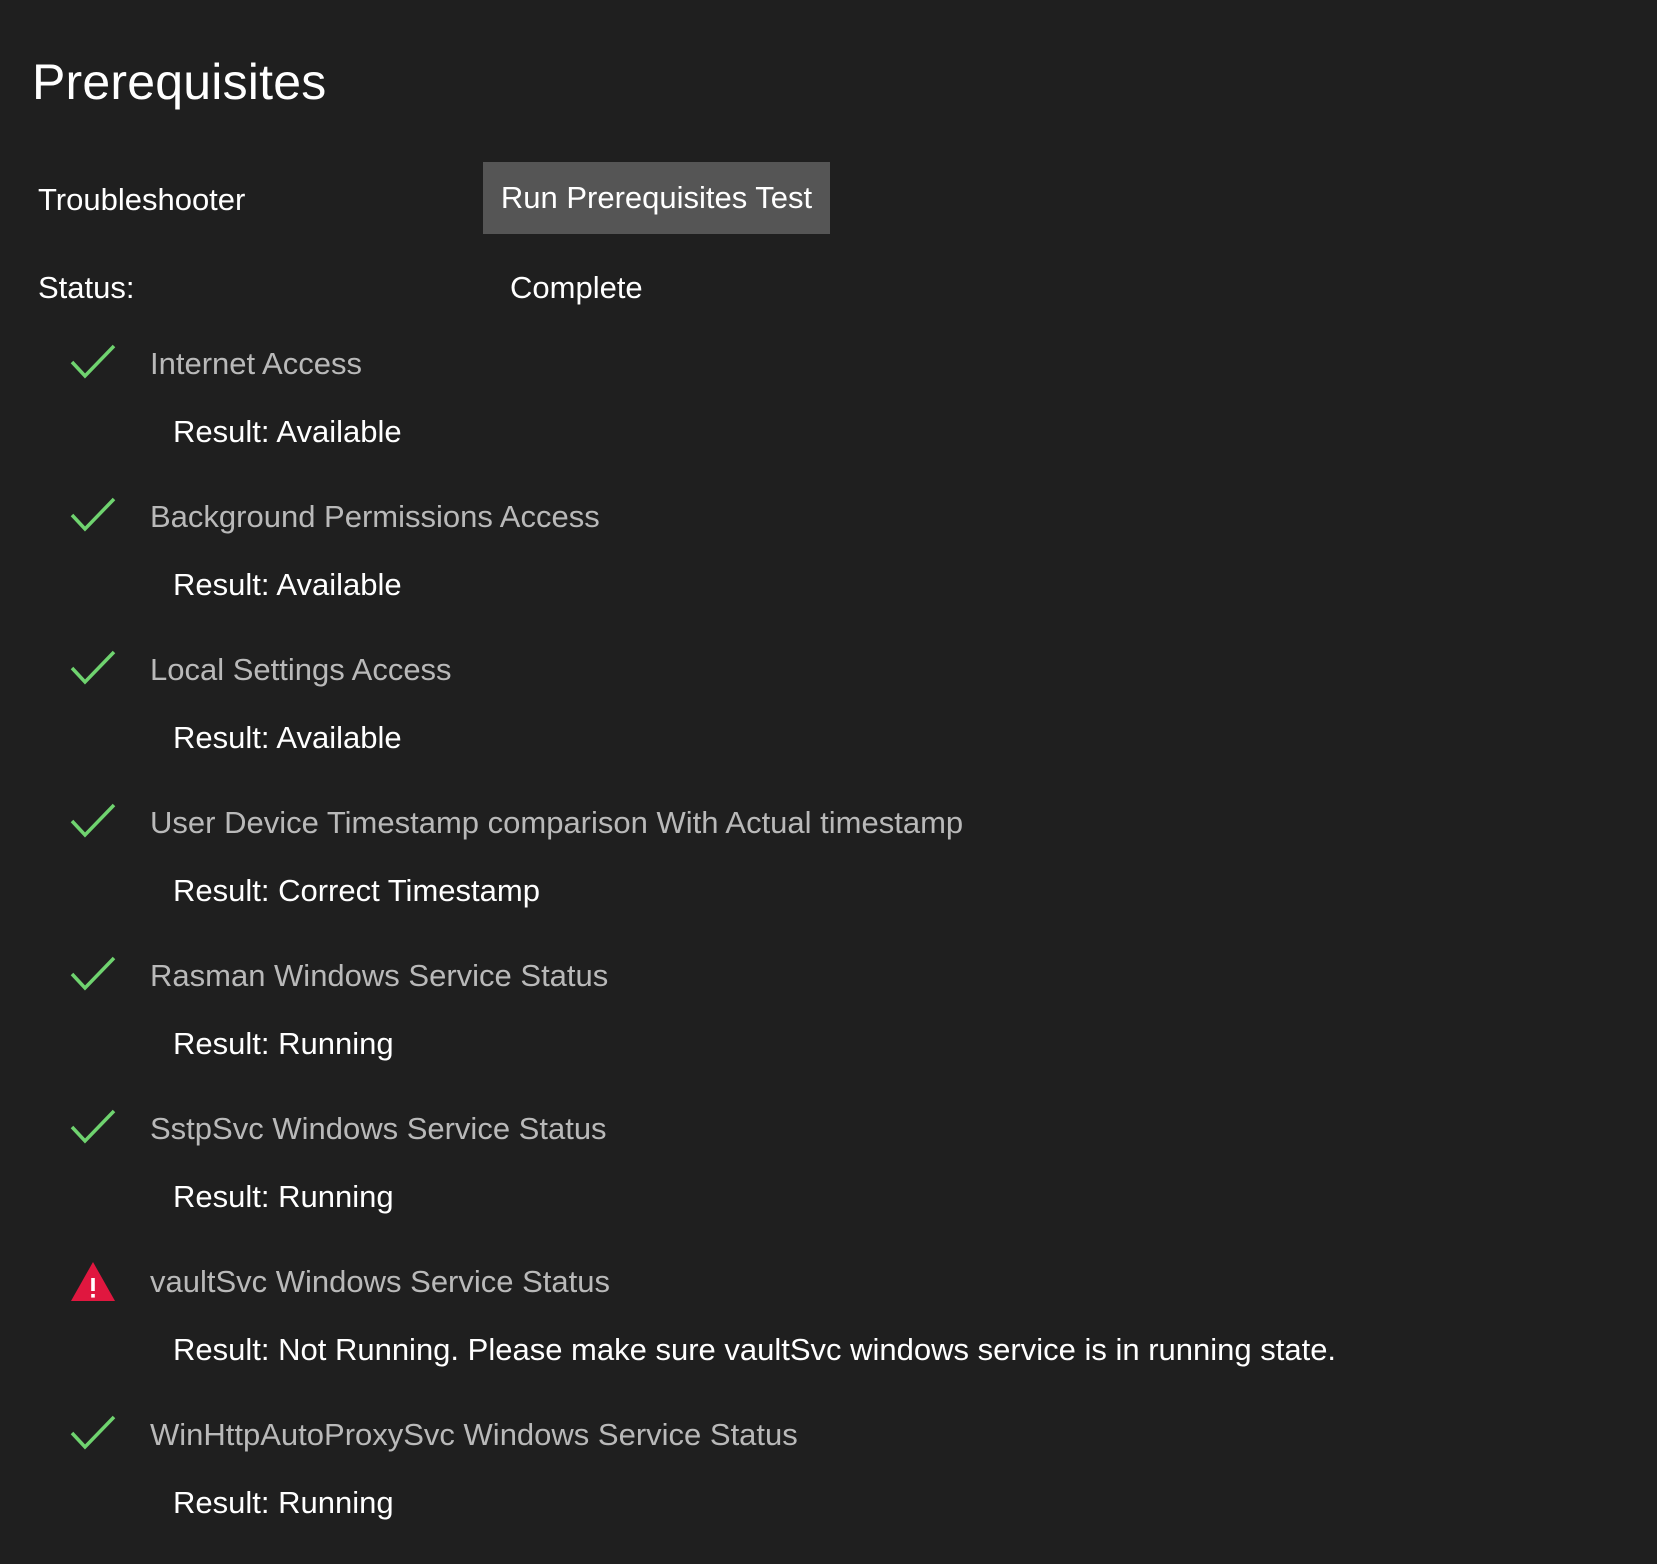 The width and height of the screenshot is (1657, 1564). Describe the element at coordinates (576, 287) in the screenshot. I see `status-value: Complete` at that location.